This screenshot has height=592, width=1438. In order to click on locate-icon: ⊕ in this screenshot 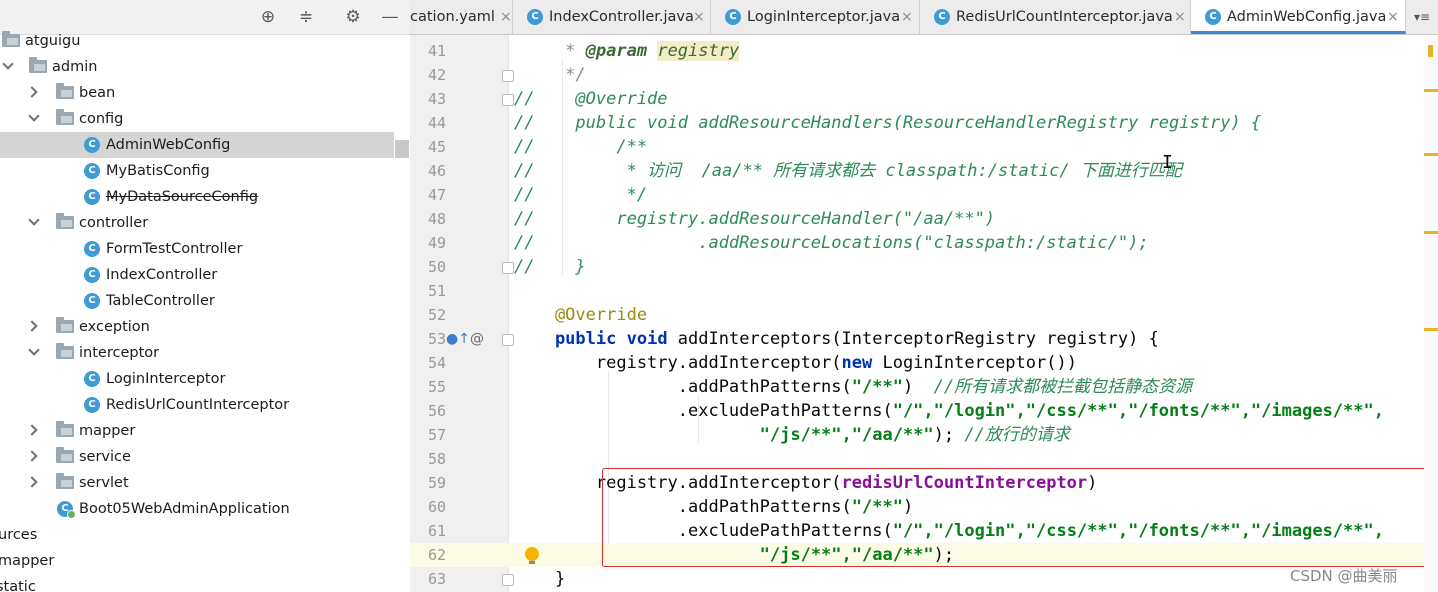, I will do `click(268, 17)`.